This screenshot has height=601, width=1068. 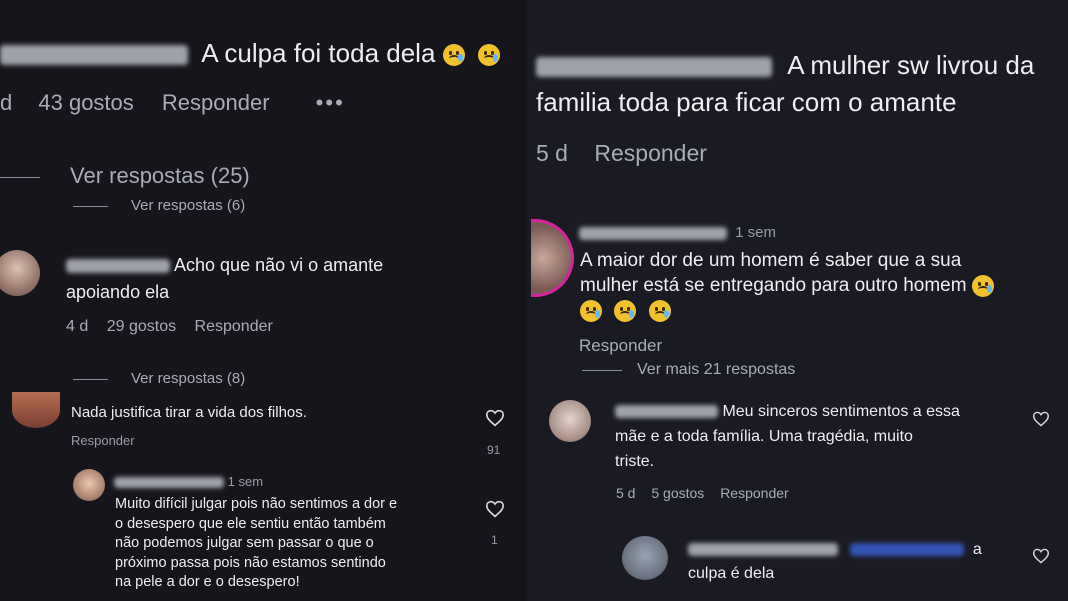 I want to click on comment-text-line: Meu sinceros sentimentos a essa, so click(x=787, y=412).